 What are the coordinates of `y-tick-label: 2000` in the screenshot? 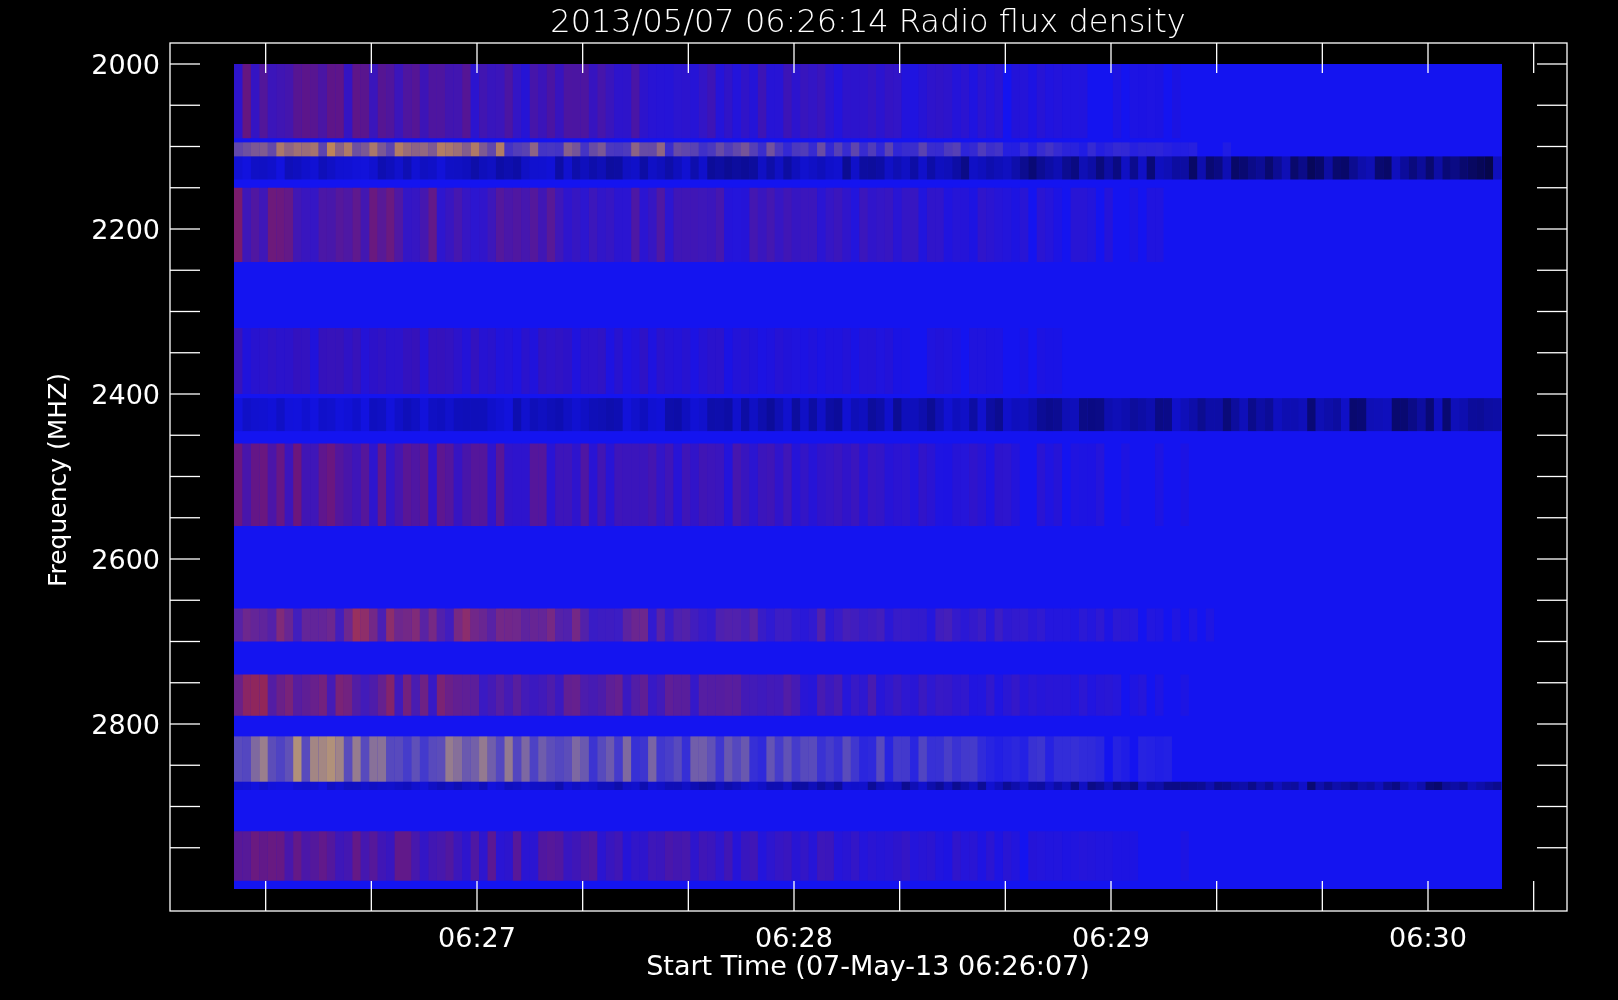 It's located at (125, 64).